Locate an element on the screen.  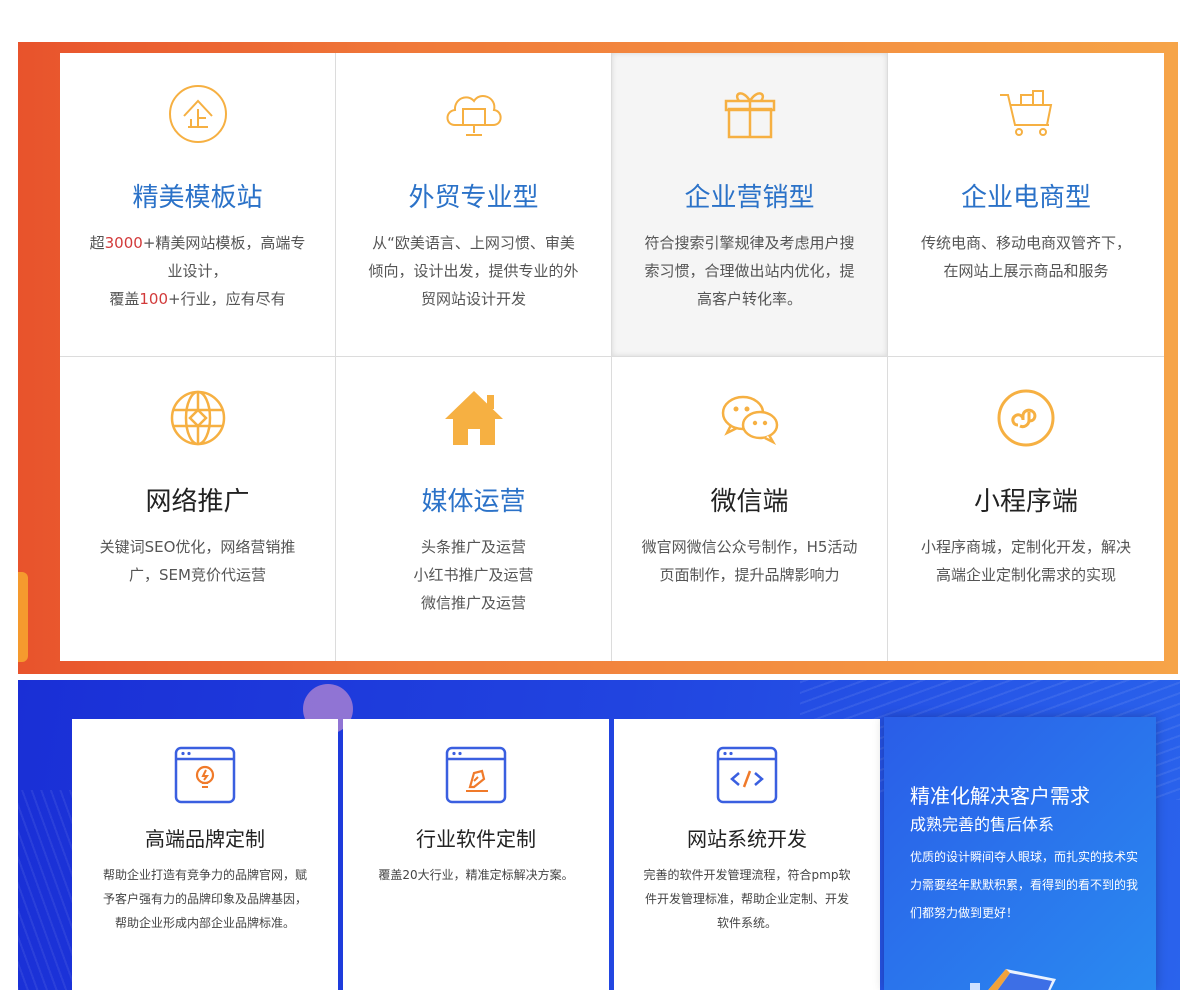
shopping-cart-icon is located at coordinates (1026, 113).